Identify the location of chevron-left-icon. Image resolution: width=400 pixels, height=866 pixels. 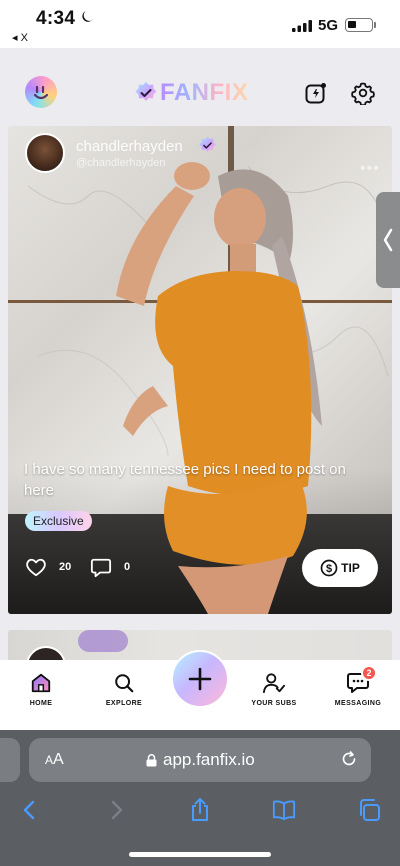
(388, 240).